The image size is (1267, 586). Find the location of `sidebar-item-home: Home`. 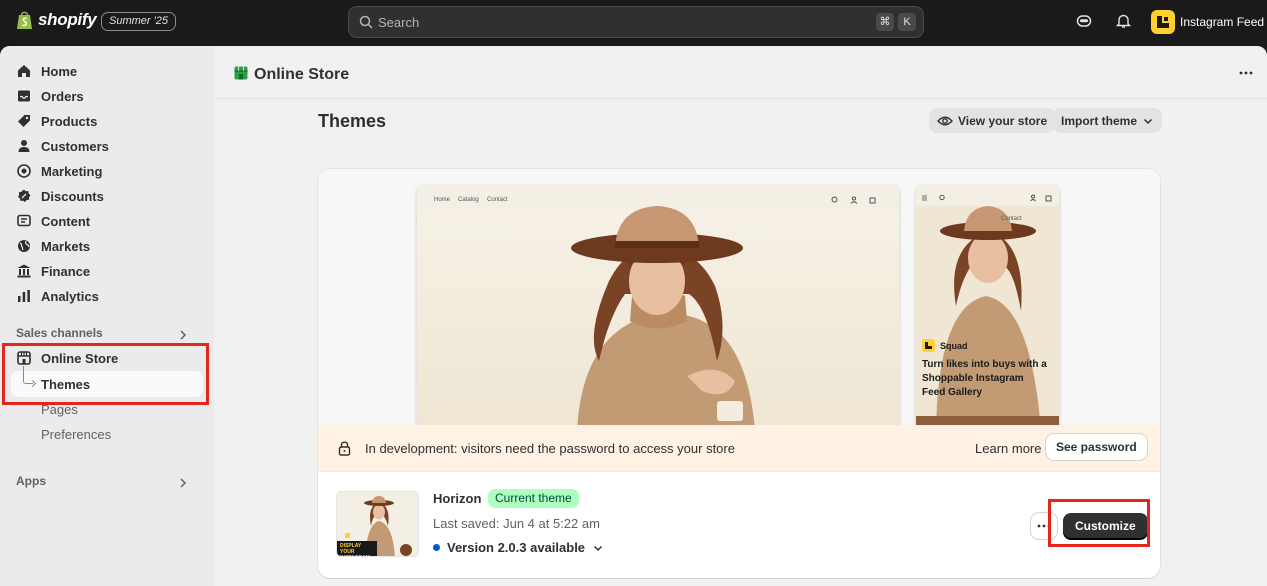

sidebar-item-home: Home is located at coordinates (46, 71).